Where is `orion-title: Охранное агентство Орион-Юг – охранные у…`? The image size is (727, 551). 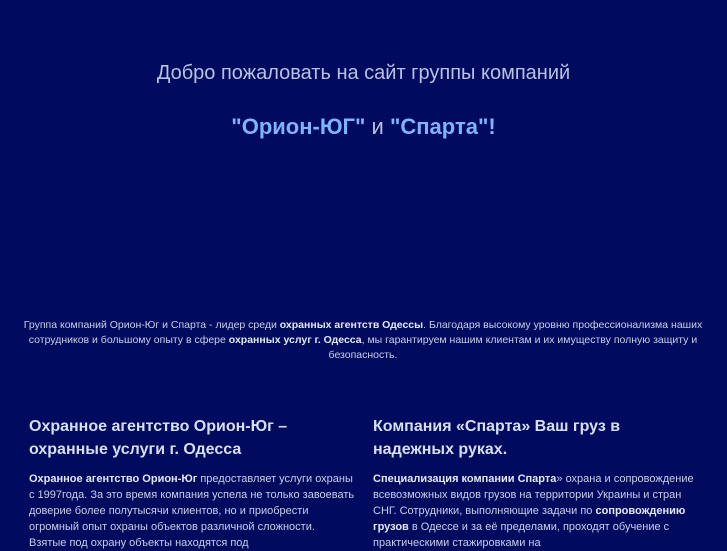
orion-title: Охранное агентство Орион-Юг – охранные у… is located at coordinates (158, 438).